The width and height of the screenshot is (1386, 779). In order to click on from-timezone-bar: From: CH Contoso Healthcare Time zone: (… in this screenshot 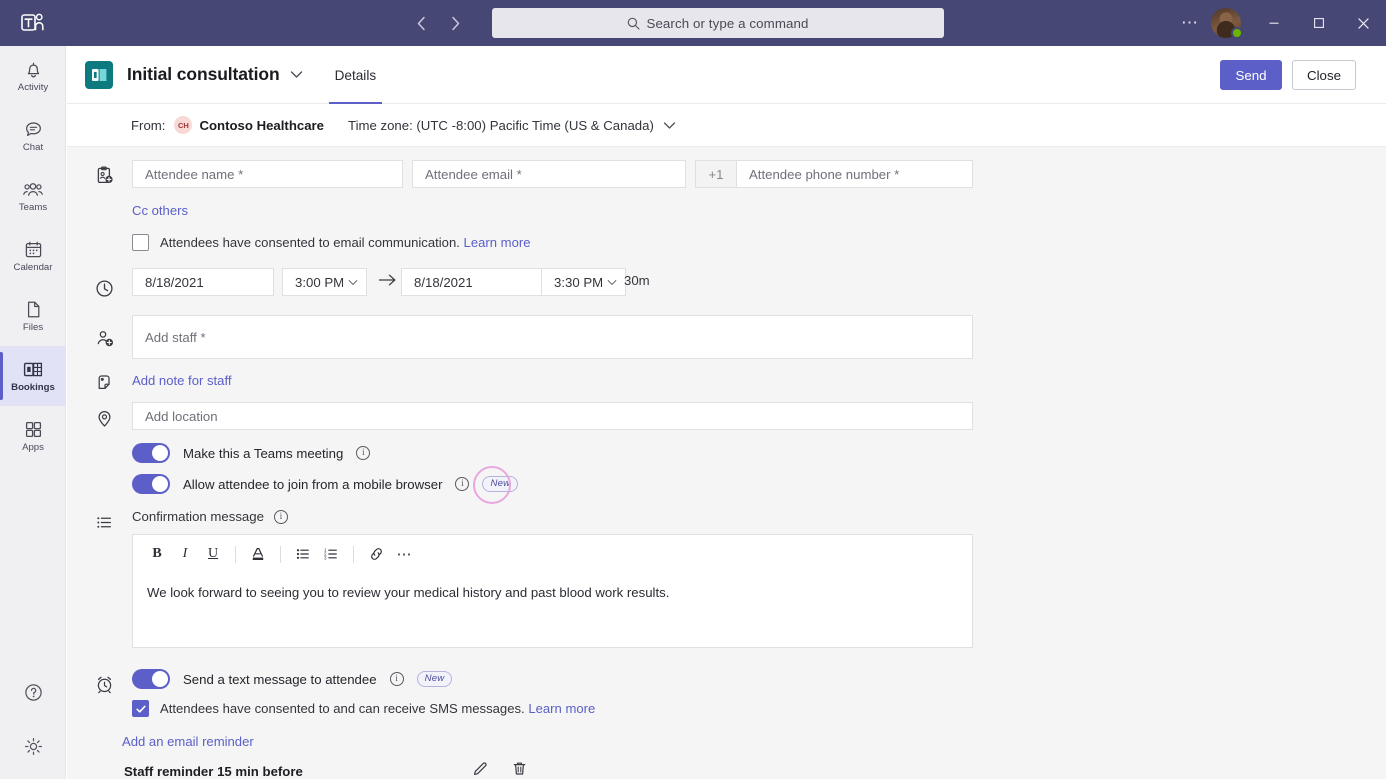, I will do `click(726, 125)`.